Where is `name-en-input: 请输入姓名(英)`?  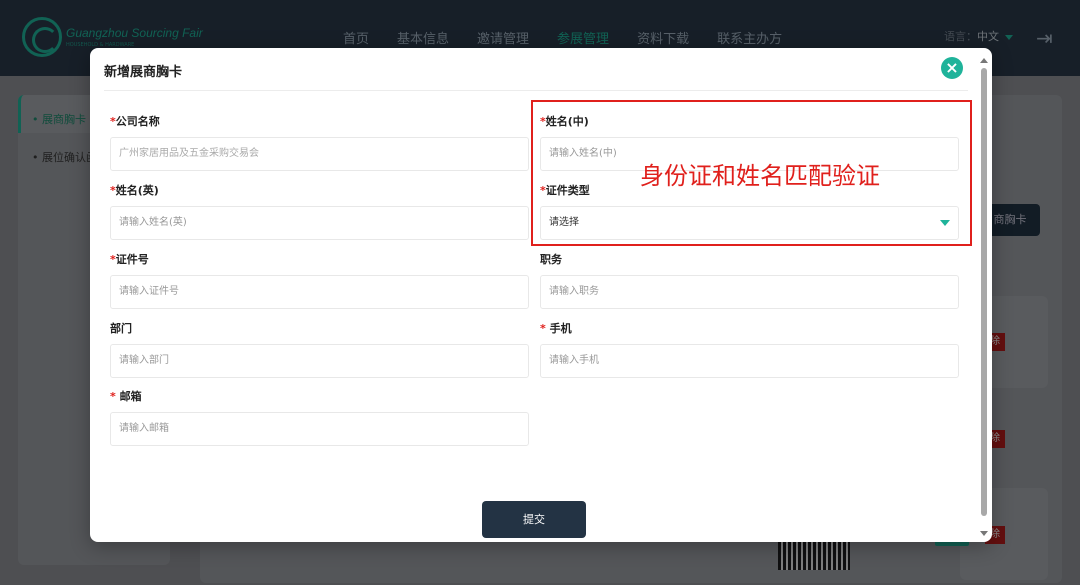
name-en-input: 请输入姓名(英) is located at coordinates (319, 223).